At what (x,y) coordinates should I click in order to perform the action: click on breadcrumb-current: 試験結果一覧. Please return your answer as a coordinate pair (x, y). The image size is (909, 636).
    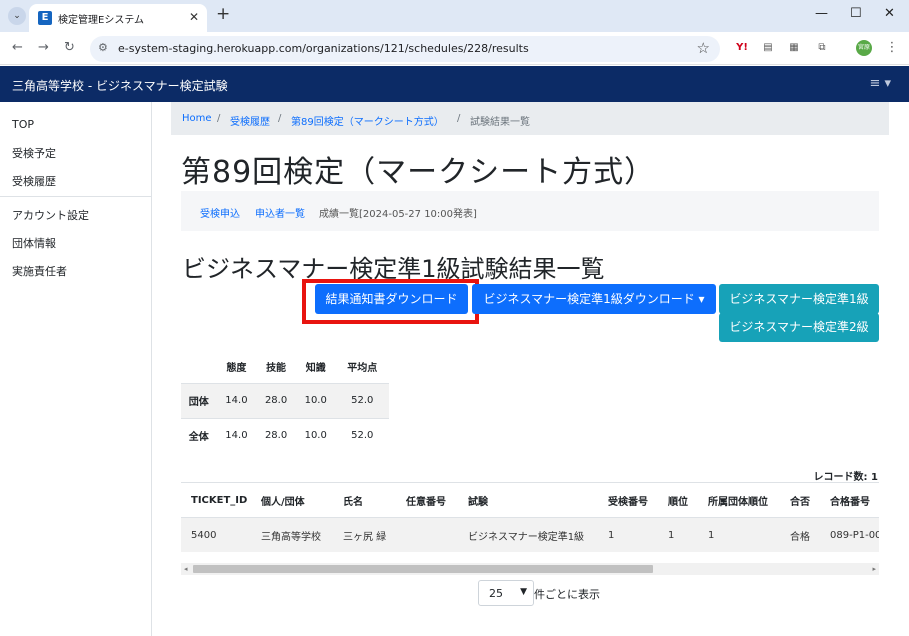
    Looking at the image, I should click on (500, 122).